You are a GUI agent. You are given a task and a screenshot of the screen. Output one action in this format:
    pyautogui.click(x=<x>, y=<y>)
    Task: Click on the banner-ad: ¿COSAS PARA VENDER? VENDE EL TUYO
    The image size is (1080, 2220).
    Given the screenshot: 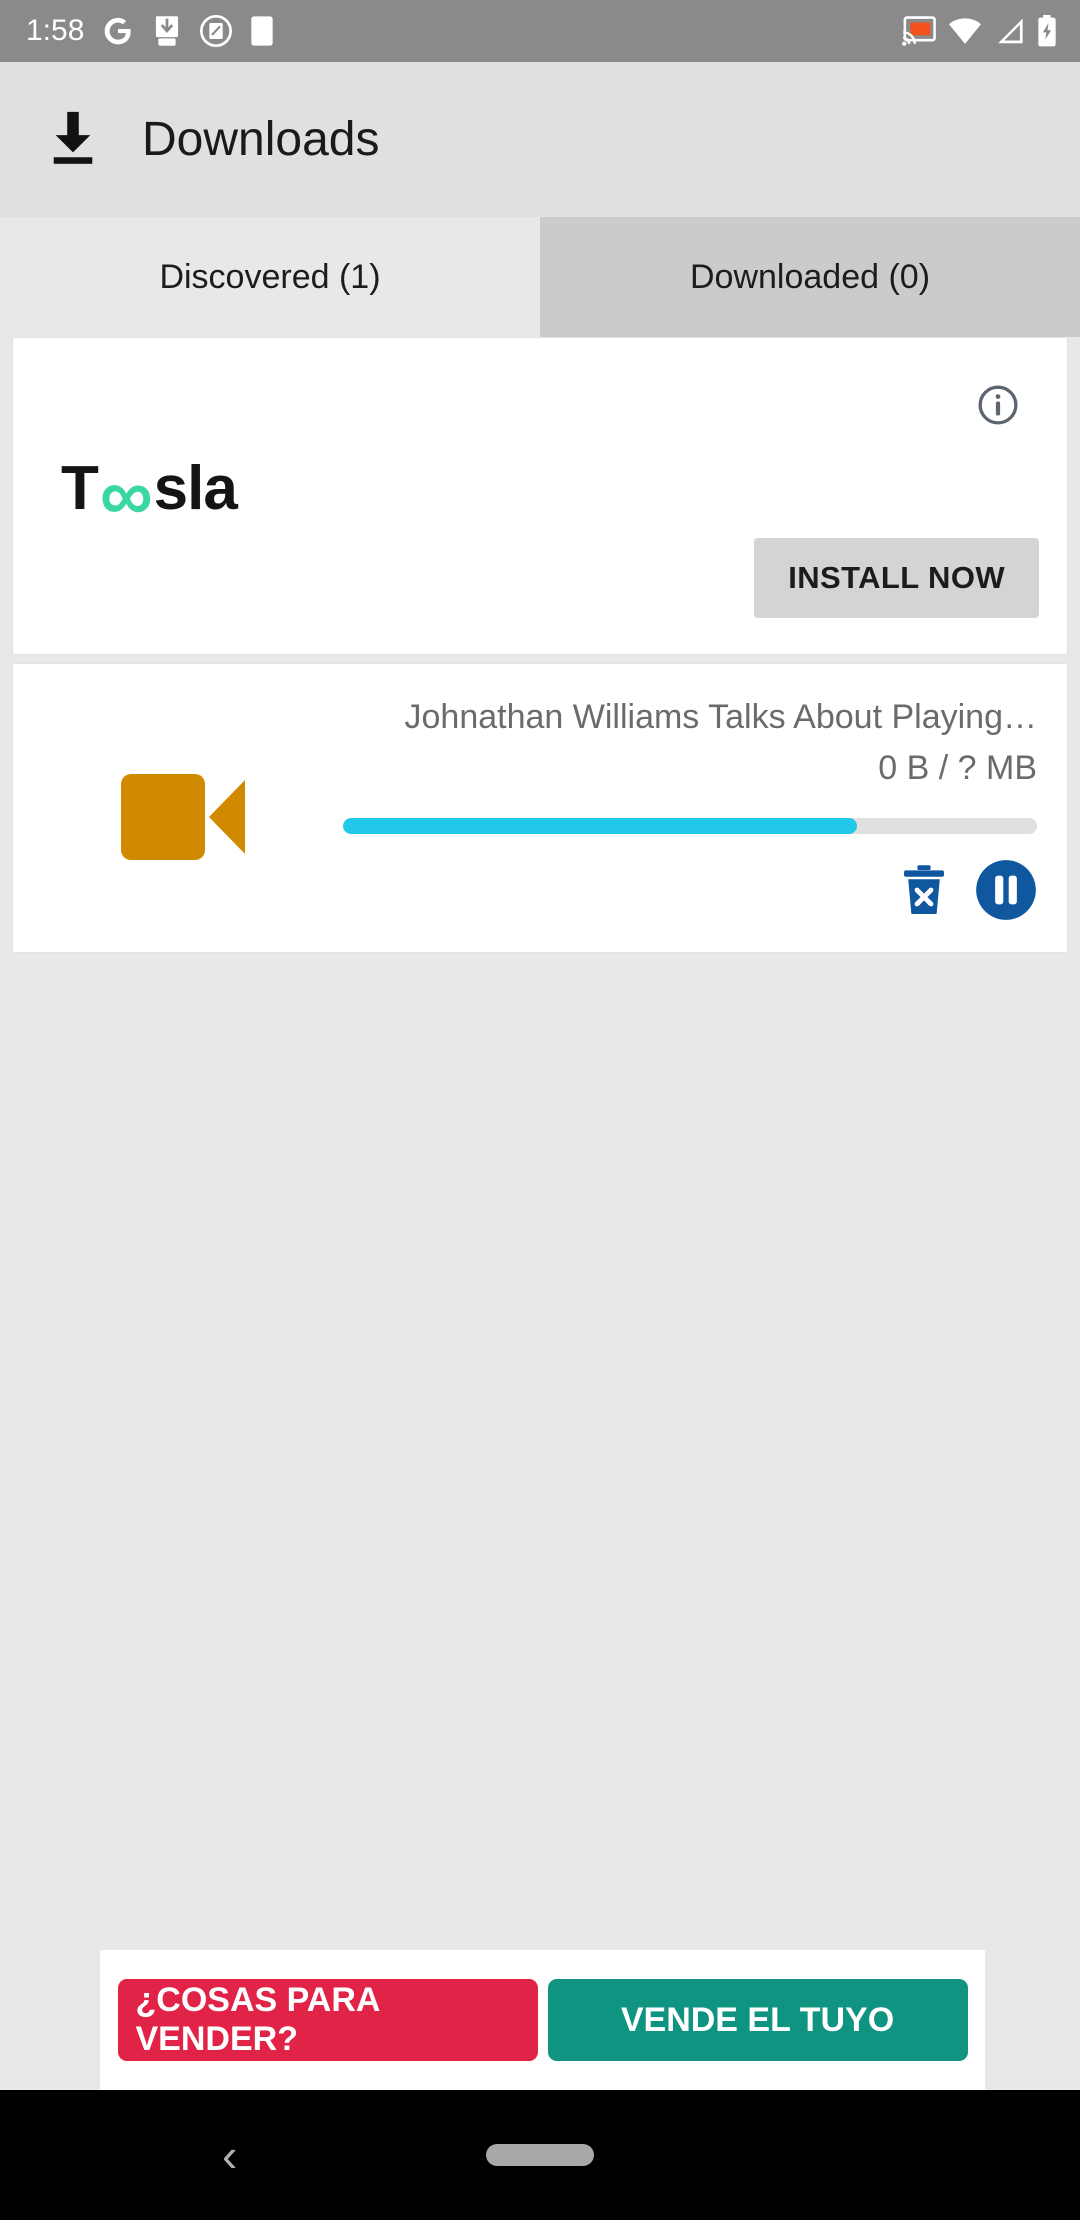 What is the action you would take?
    pyautogui.click(x=542, y=2020)
    